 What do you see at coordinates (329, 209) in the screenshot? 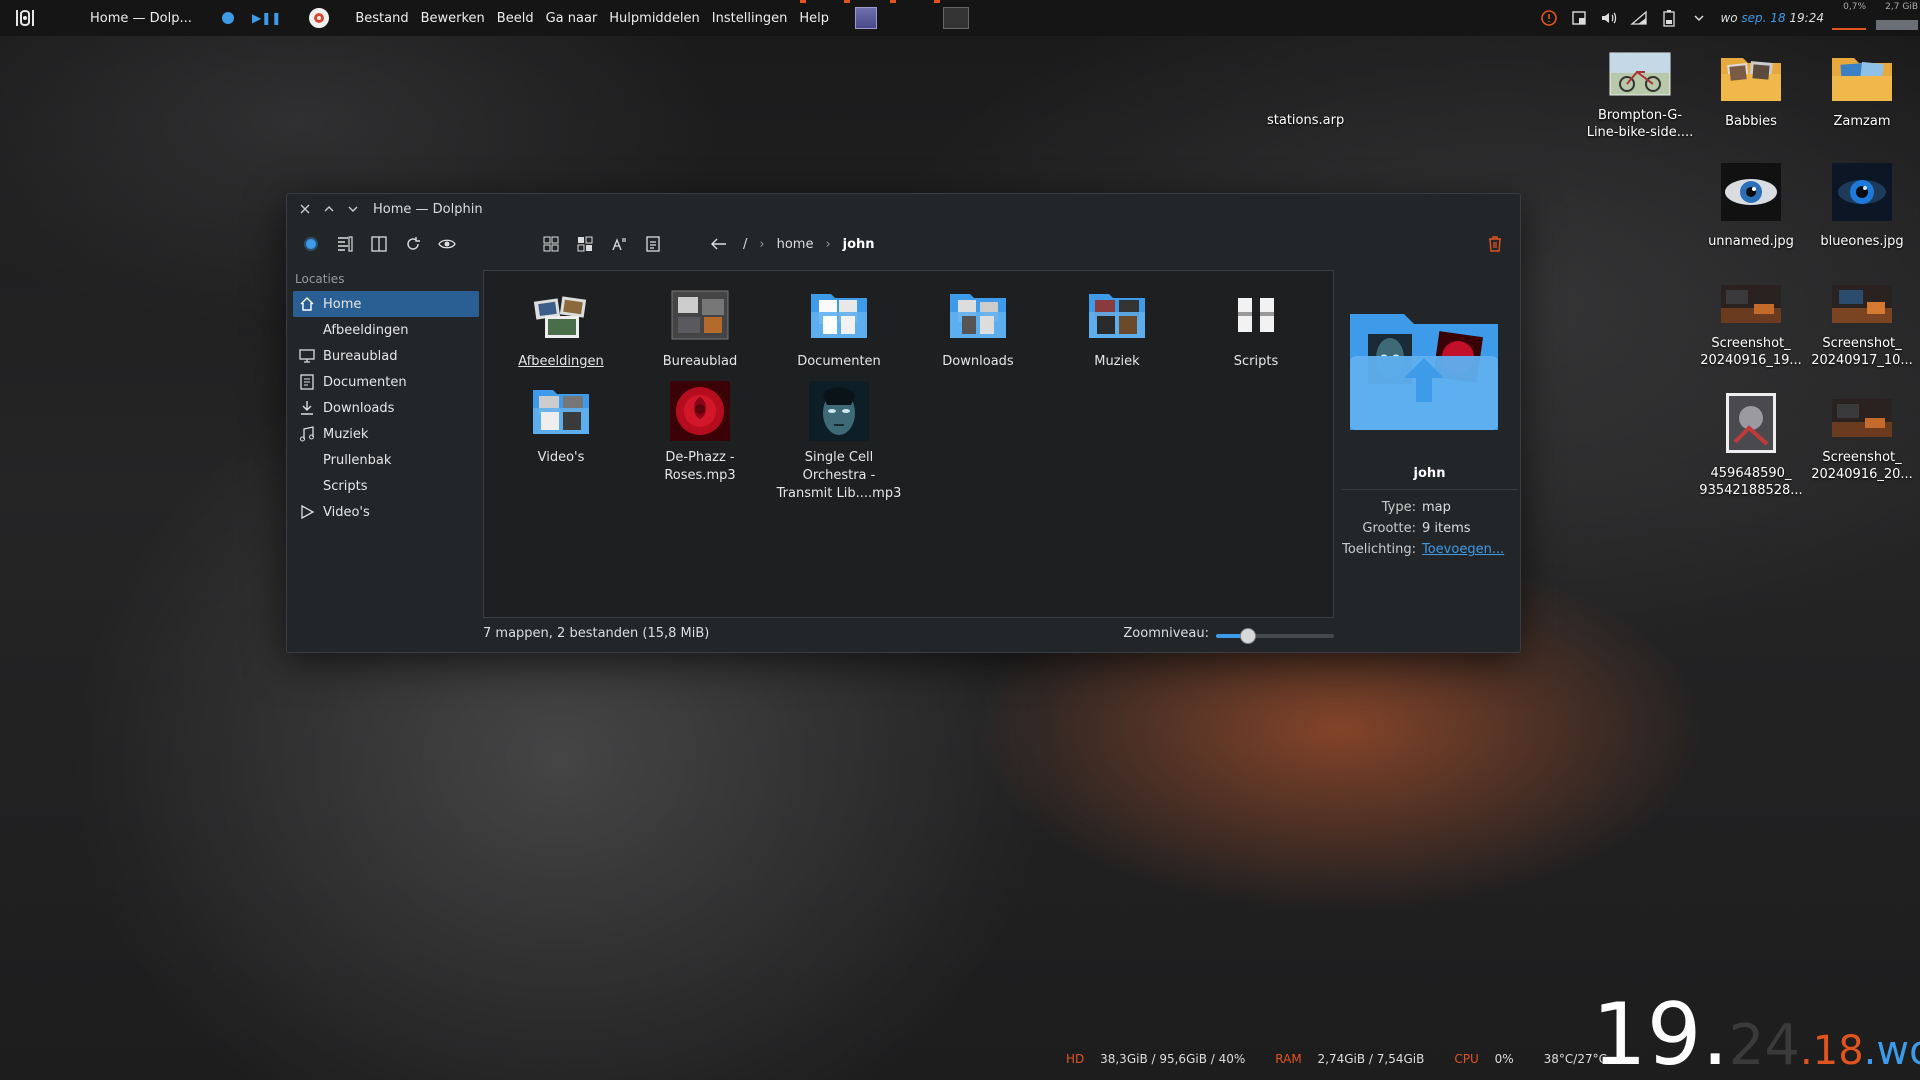
I see `maximize-chevron-up-icon` at bounding box center [329, 209].